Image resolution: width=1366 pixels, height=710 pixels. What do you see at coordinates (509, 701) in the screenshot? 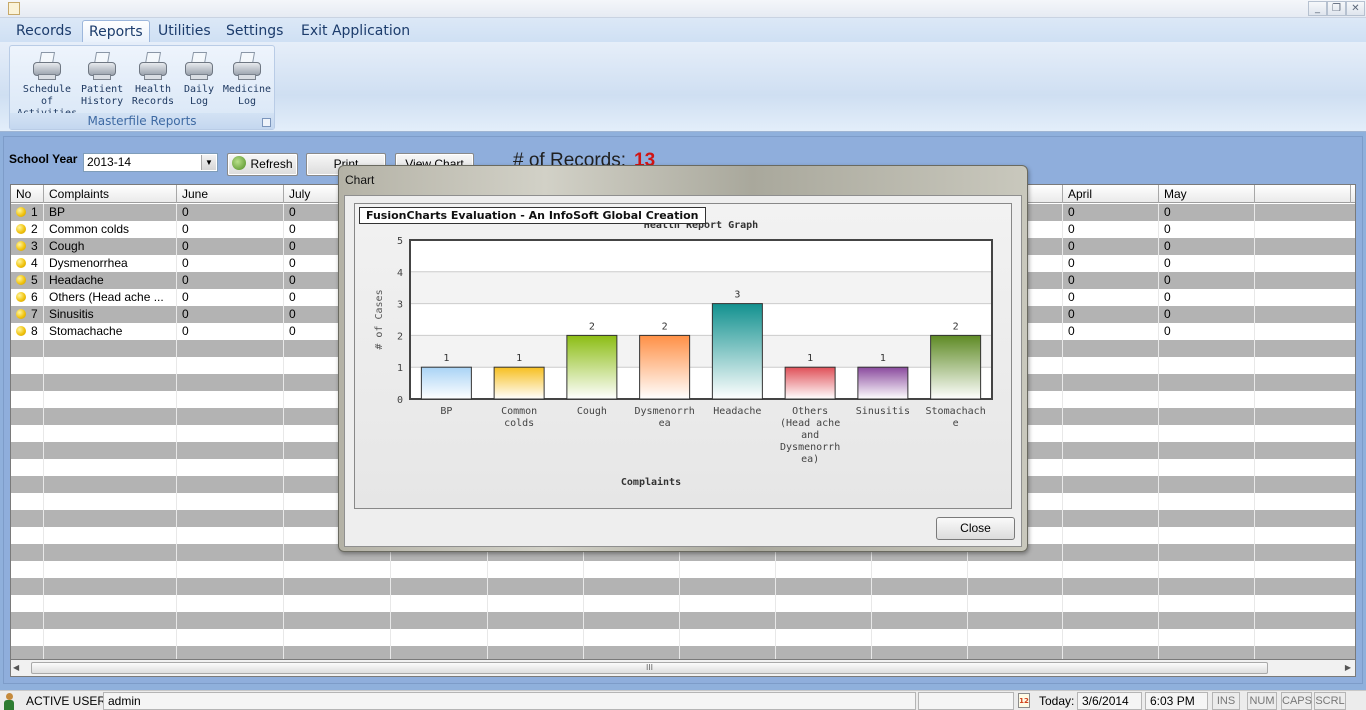
I see `active-user-value: admin` at bounding box center [509, 701].